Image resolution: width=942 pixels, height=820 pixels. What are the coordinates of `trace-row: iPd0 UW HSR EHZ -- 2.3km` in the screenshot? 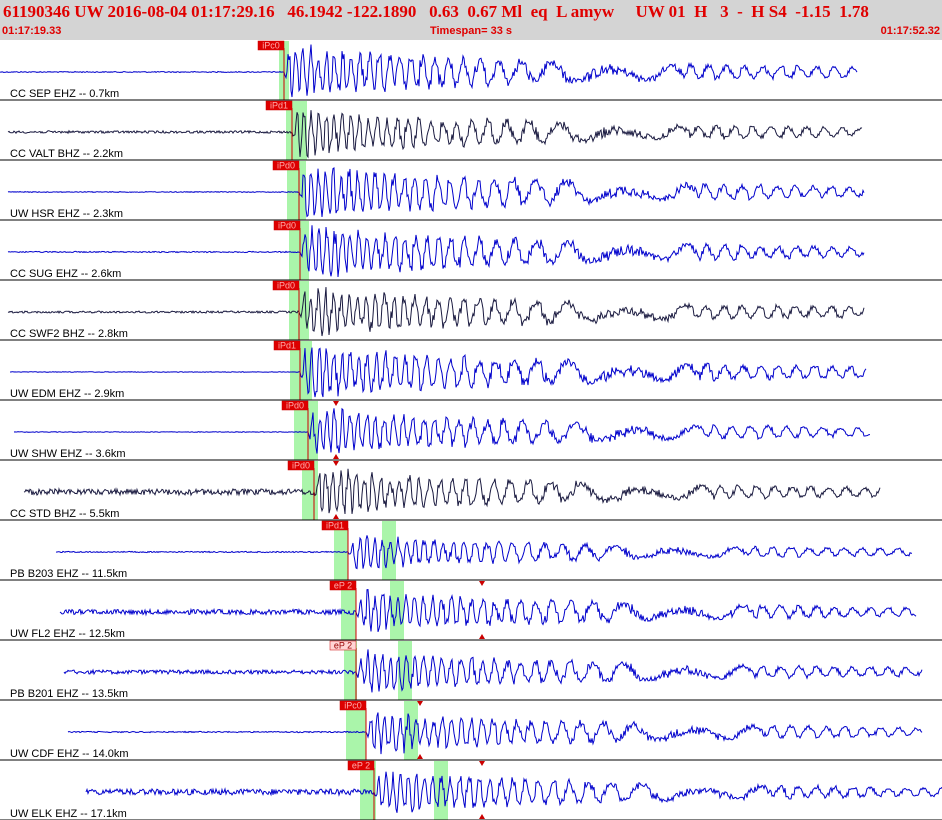 It's located at (471, 191).